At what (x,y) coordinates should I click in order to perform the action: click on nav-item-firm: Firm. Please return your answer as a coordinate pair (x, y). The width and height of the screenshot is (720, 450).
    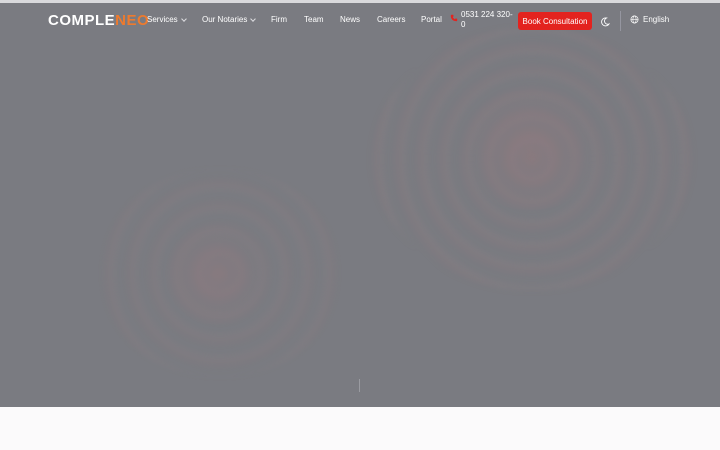
    Looking at the image, I should click on (279, 19).